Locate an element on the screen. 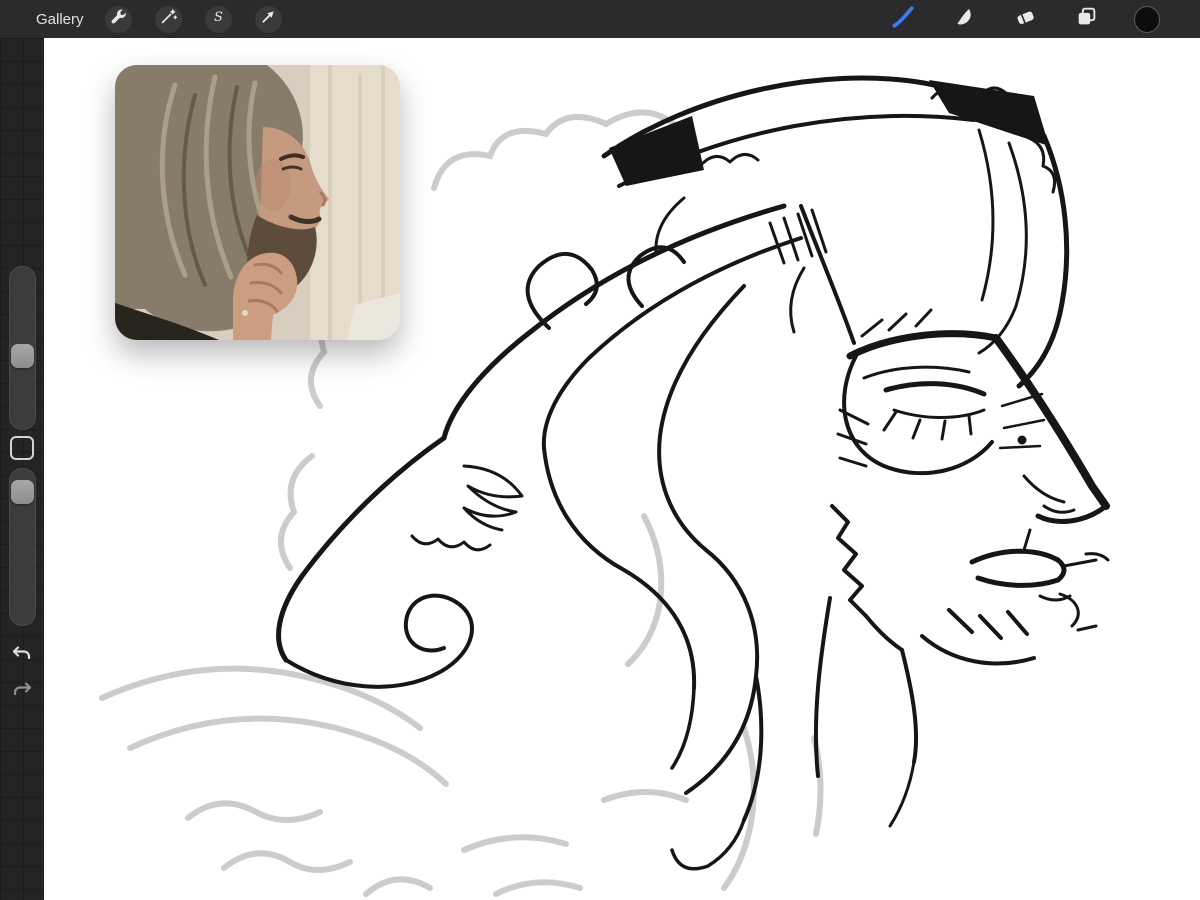 Image resolution: width=1200 pixels, height=900 pixels. brush-size-slider is located at coordinates (22, 348).